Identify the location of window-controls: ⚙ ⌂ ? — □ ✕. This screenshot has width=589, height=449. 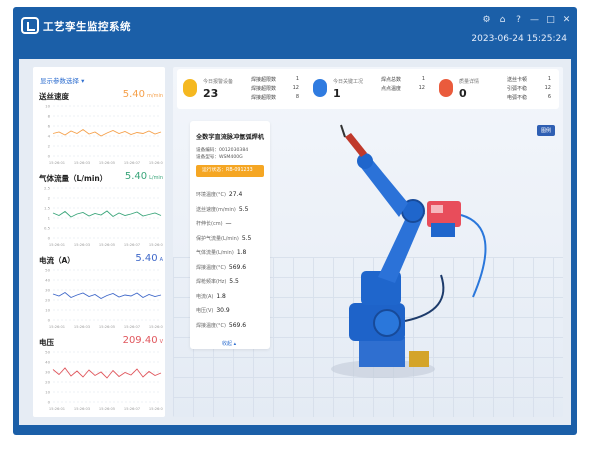
(526, 20).